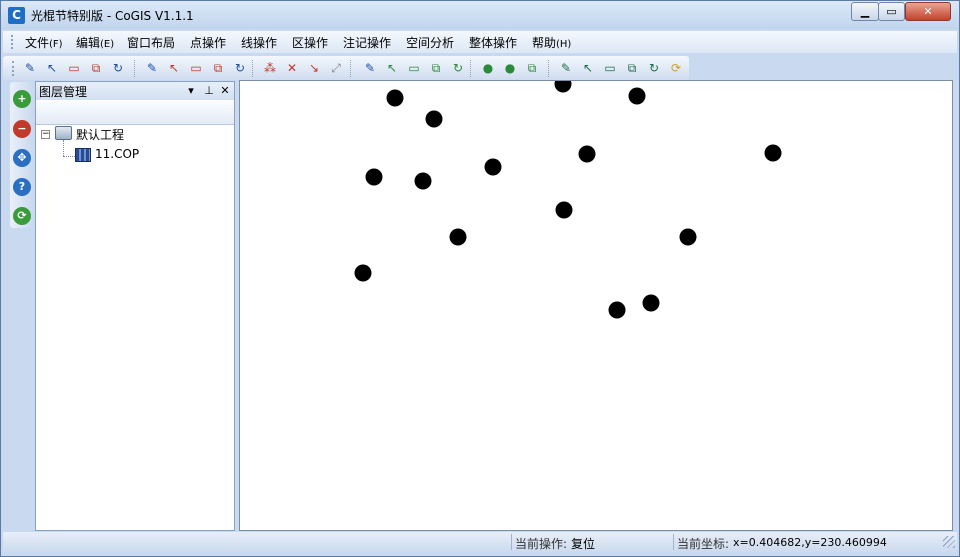  What do you see at coordinates (480, 542) in the screenshot?
I see `status-bar: 当前操作: 复位 当前坐标: x=0.404682,y=230.460994` at bounding box center [480, 542].